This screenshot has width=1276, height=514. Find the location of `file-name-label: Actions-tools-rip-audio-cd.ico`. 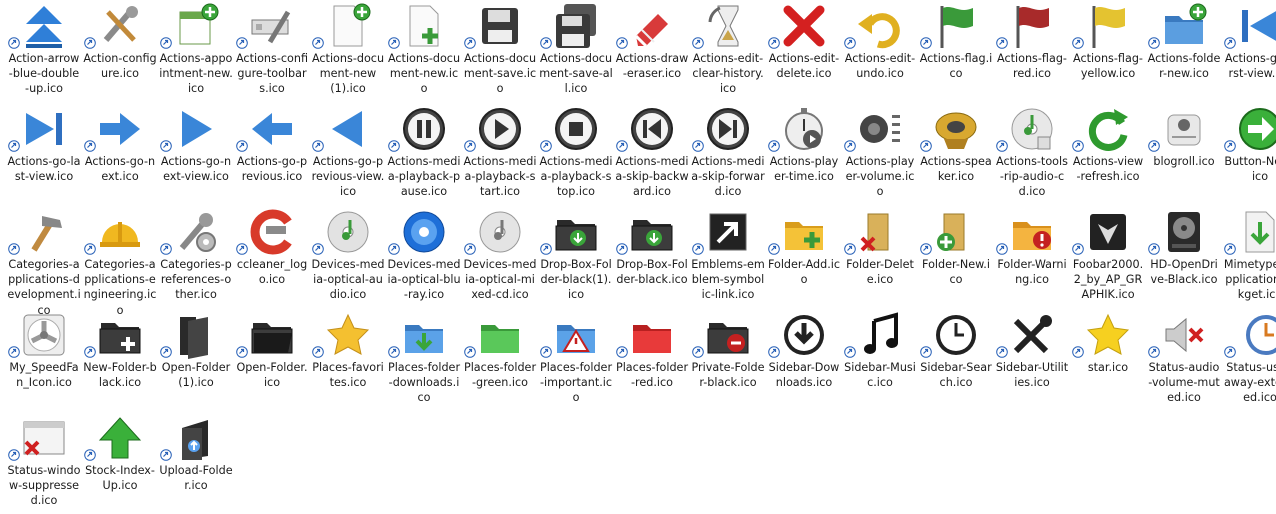

file-name-label: Actions-tools-rip-audio-cd.ico is located at coordinates (1032, 177).